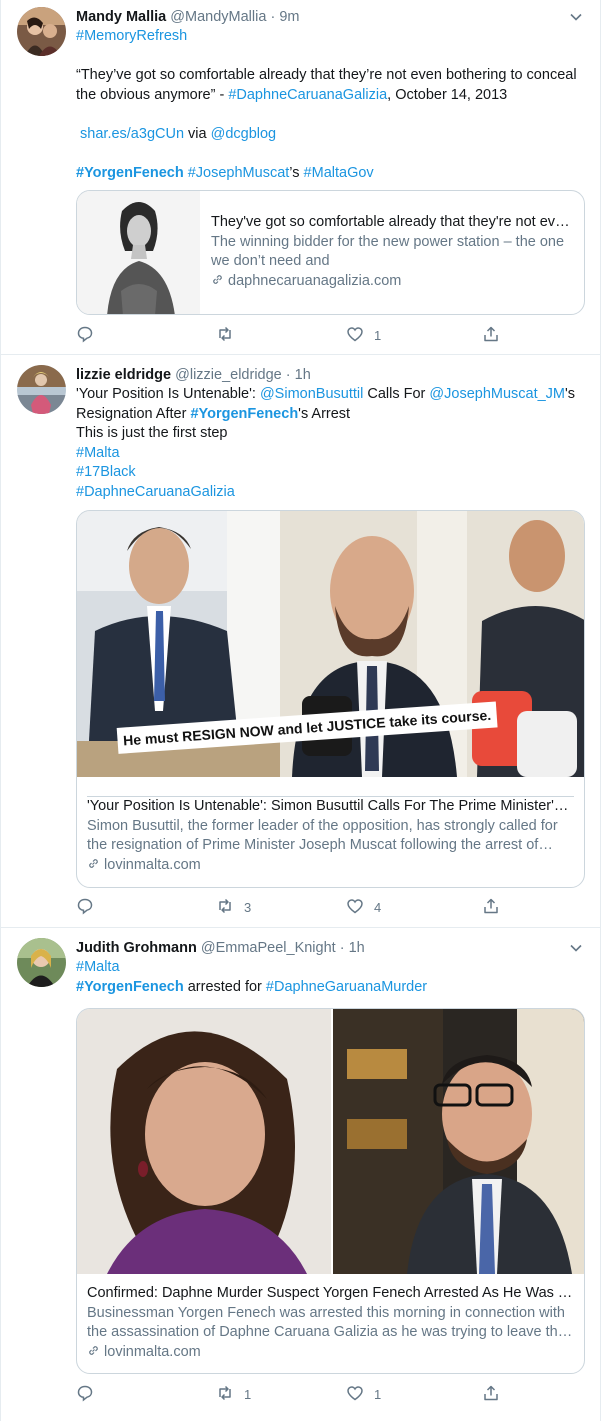  I want to click on quote-date: , October 14, 2013, so click(447, 94).